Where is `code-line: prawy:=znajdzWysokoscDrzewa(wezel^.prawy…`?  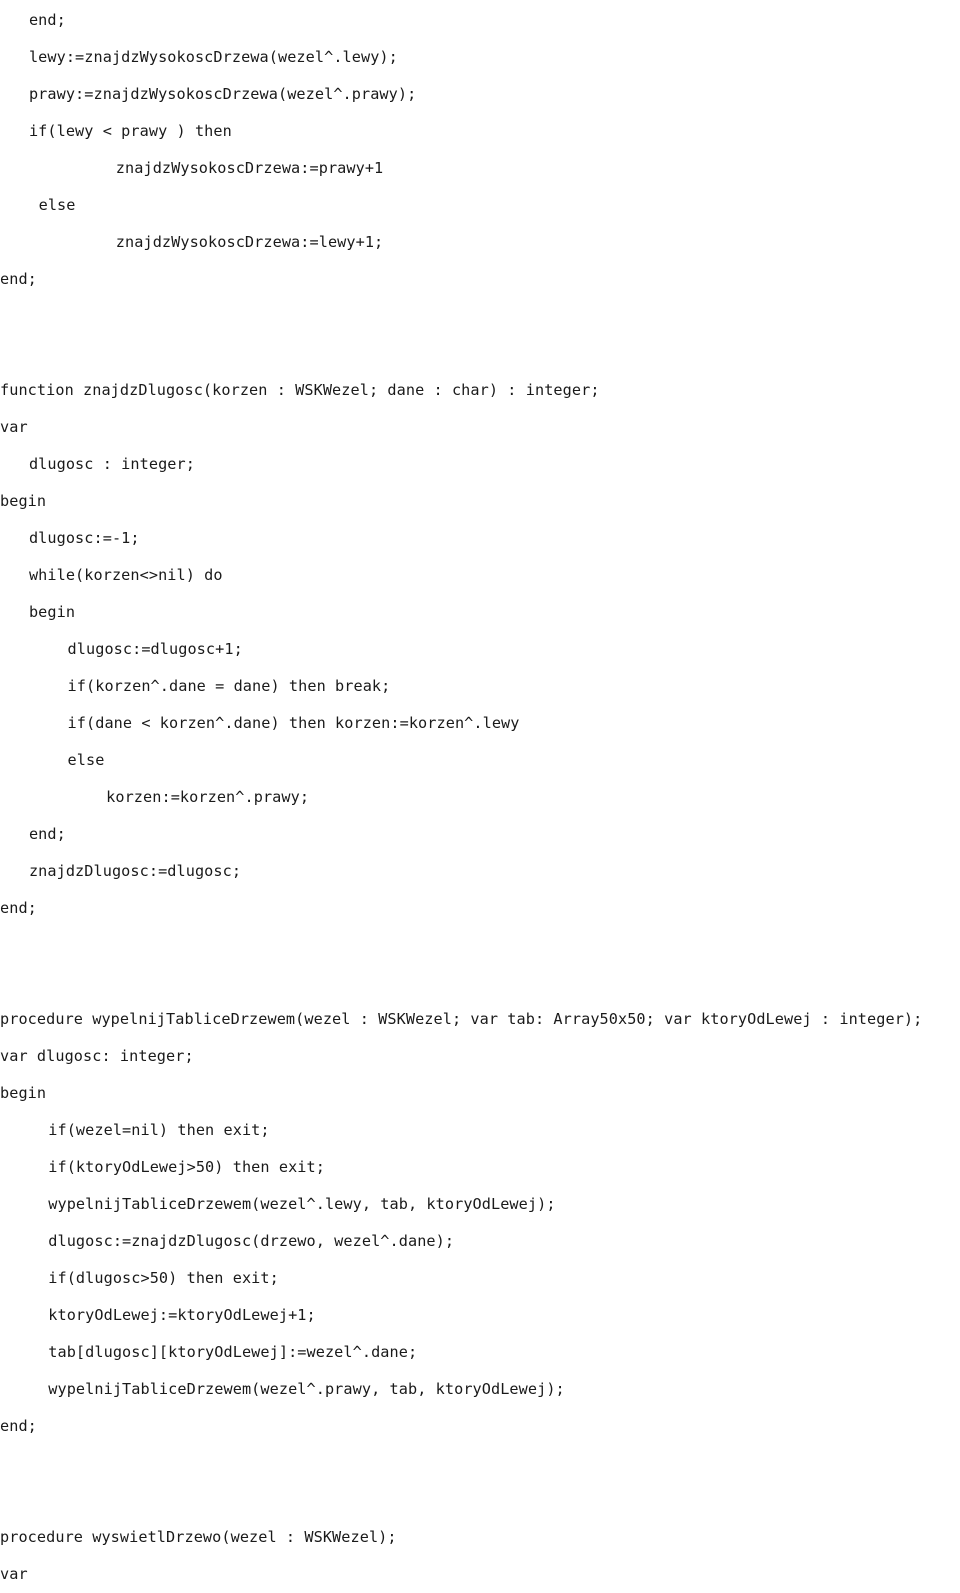
code-line: prawy:=znajdzWysokoscDrzewa(wezel^.prawy… is located at coordinates (480, 94).